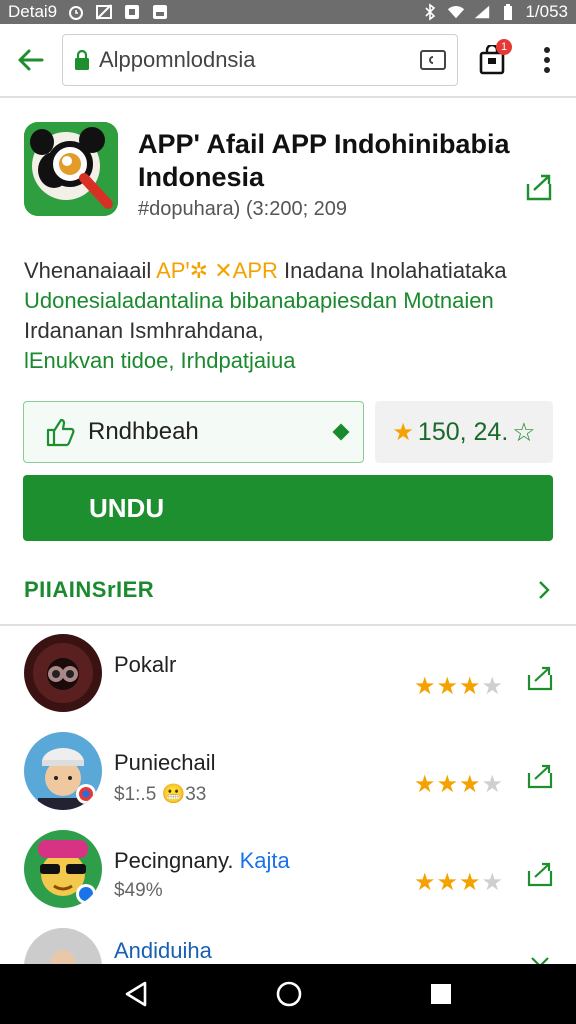  Describe the element at coordinates (288, 625) in the screenshot. I see `divider` at that location.